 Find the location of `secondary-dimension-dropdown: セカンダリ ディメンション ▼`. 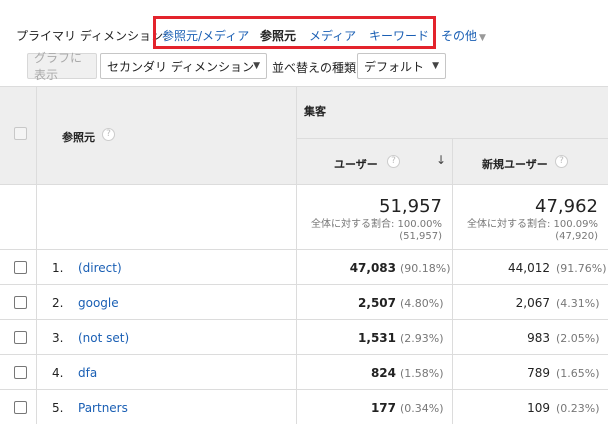

secondary-dimension-dropdown: セカンダリ ディメンション ▼ is located at coordinates (183, 66).